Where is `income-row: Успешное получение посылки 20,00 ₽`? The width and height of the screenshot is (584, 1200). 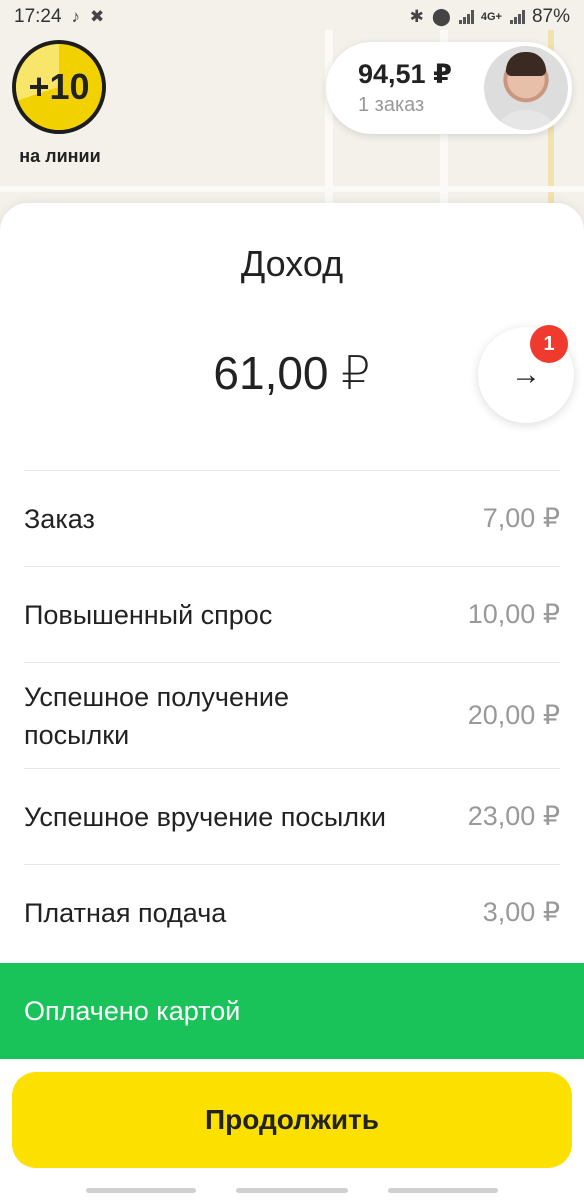
income-row: Успешное получение посылки 20,00 ₽ is located at coordinates (292, 715).